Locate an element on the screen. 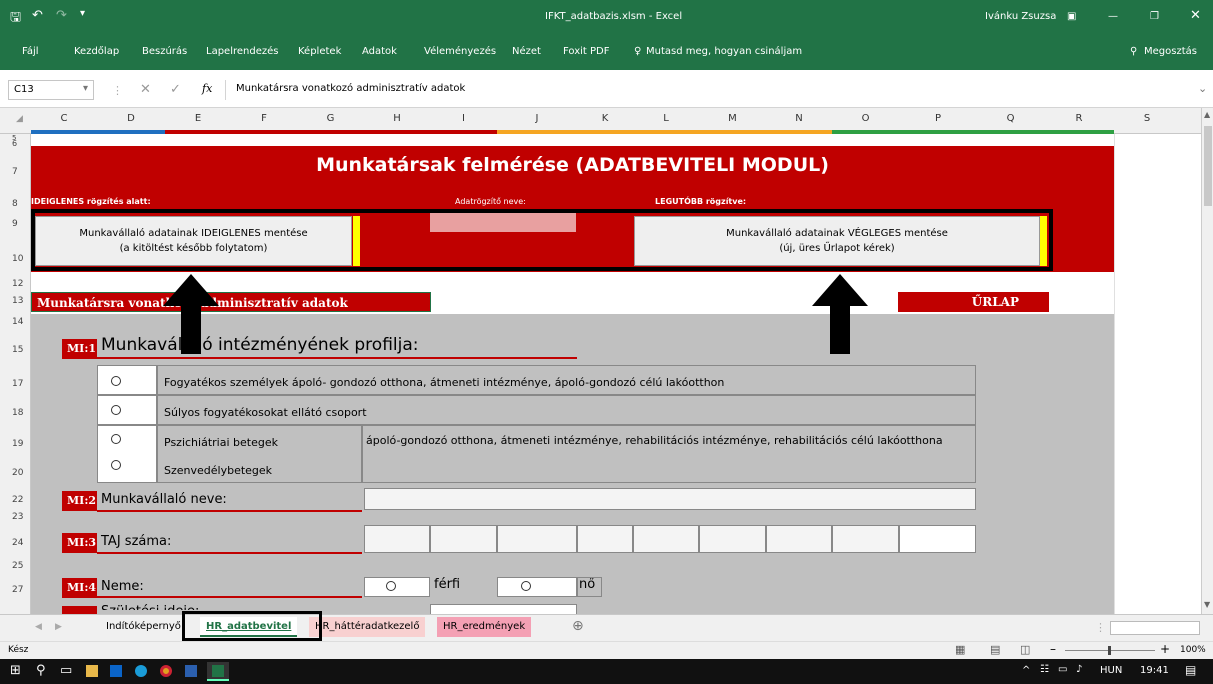 This screenshot has width=1213, height=684. tab-review: Véleményezés is located at coordinates (460, 51).